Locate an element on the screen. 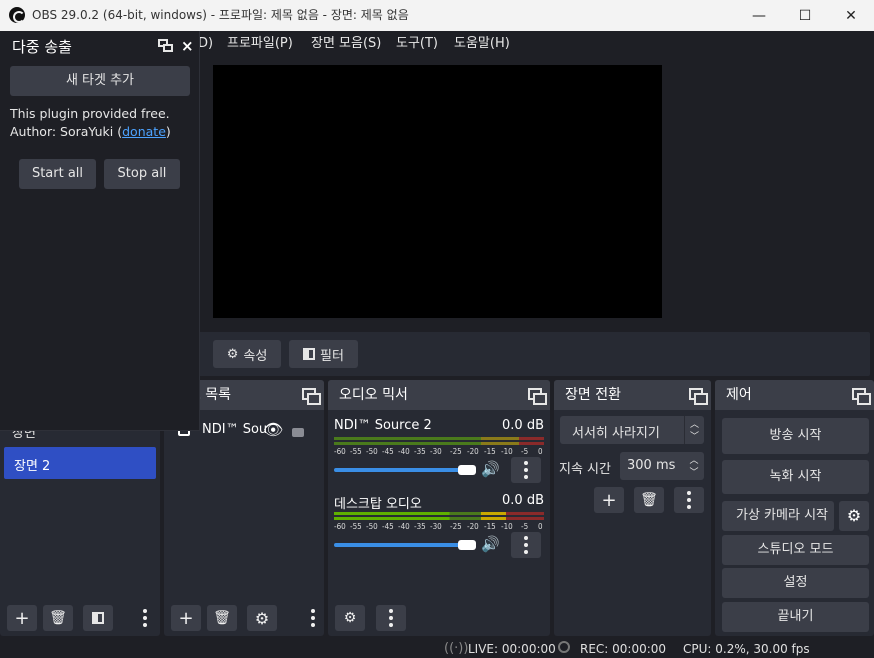 This screenshot has width=874, height=658. menu-item-profile: 프로파일(P) is located at coordinates (260, 44).